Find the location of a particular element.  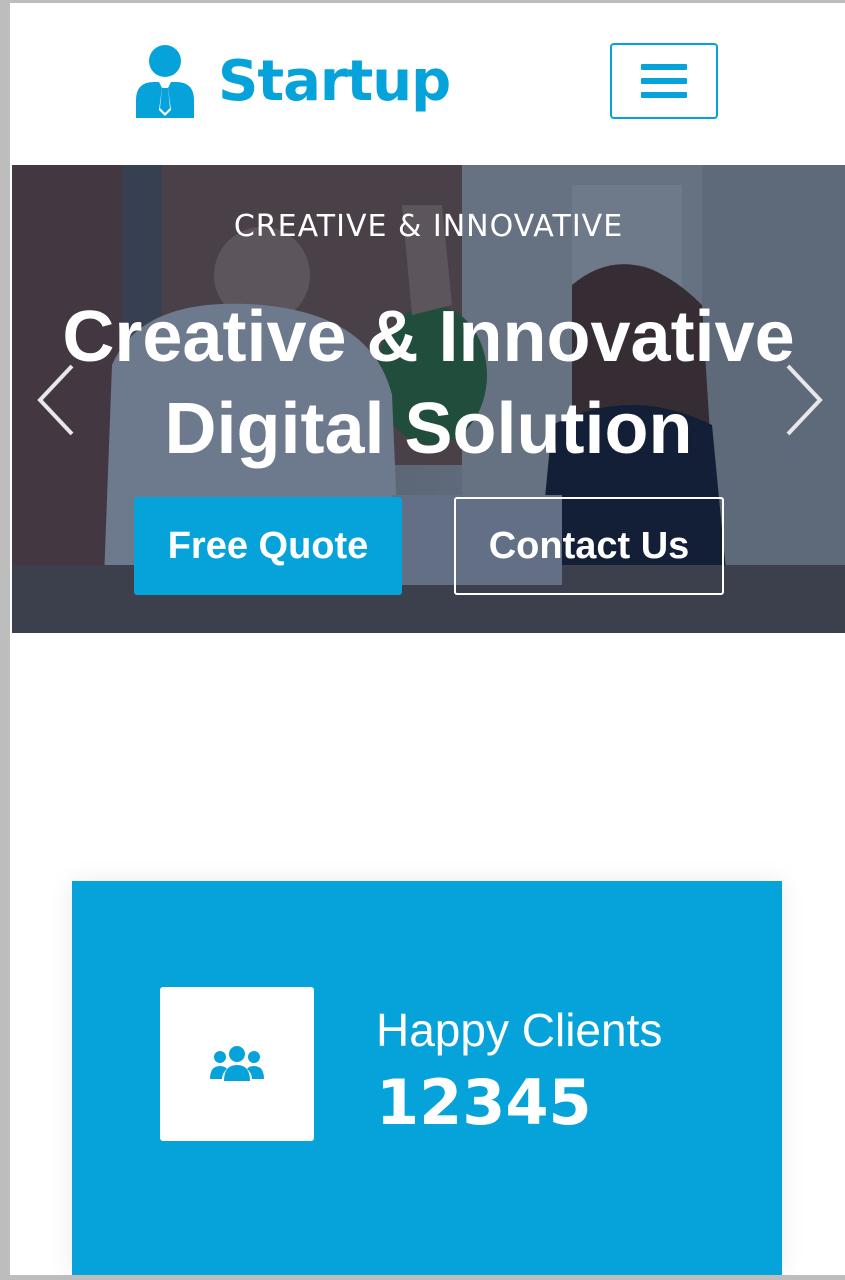

free-quote-button: Free Quote is located at coordinates (268, 546).